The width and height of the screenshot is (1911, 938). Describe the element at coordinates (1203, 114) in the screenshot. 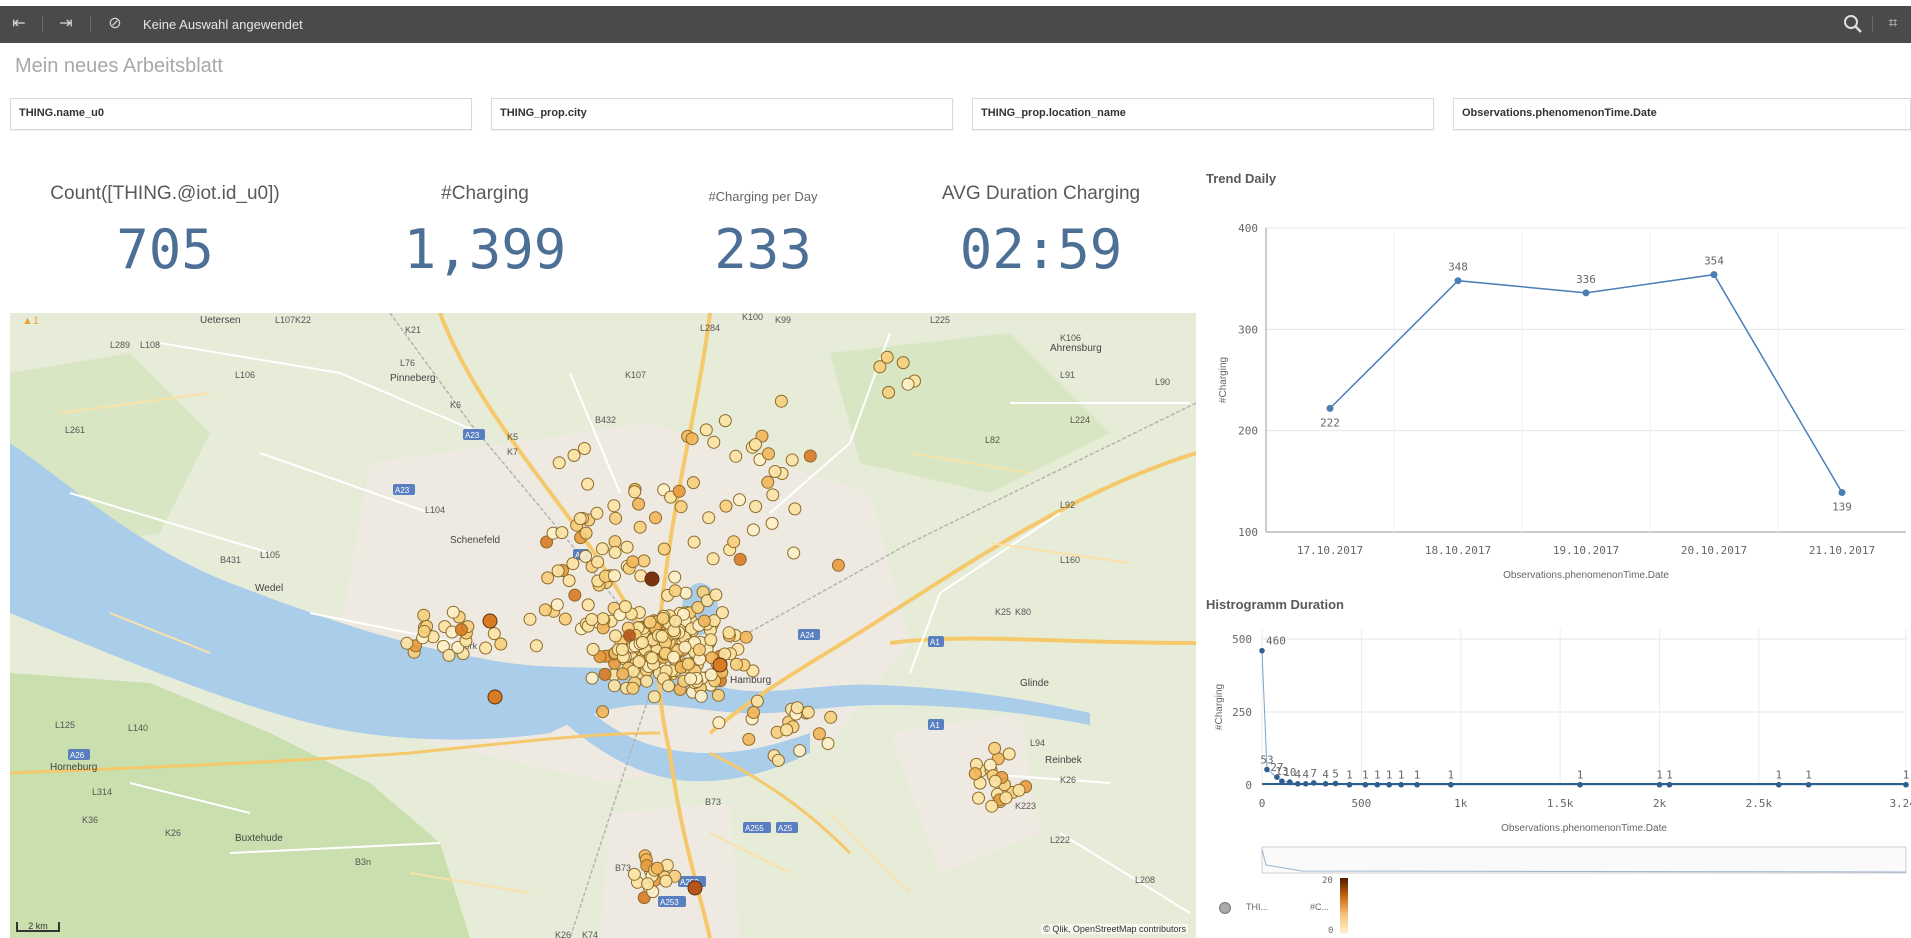

I see `filter-thing-location-name: THING_prop.location_name` at that location.